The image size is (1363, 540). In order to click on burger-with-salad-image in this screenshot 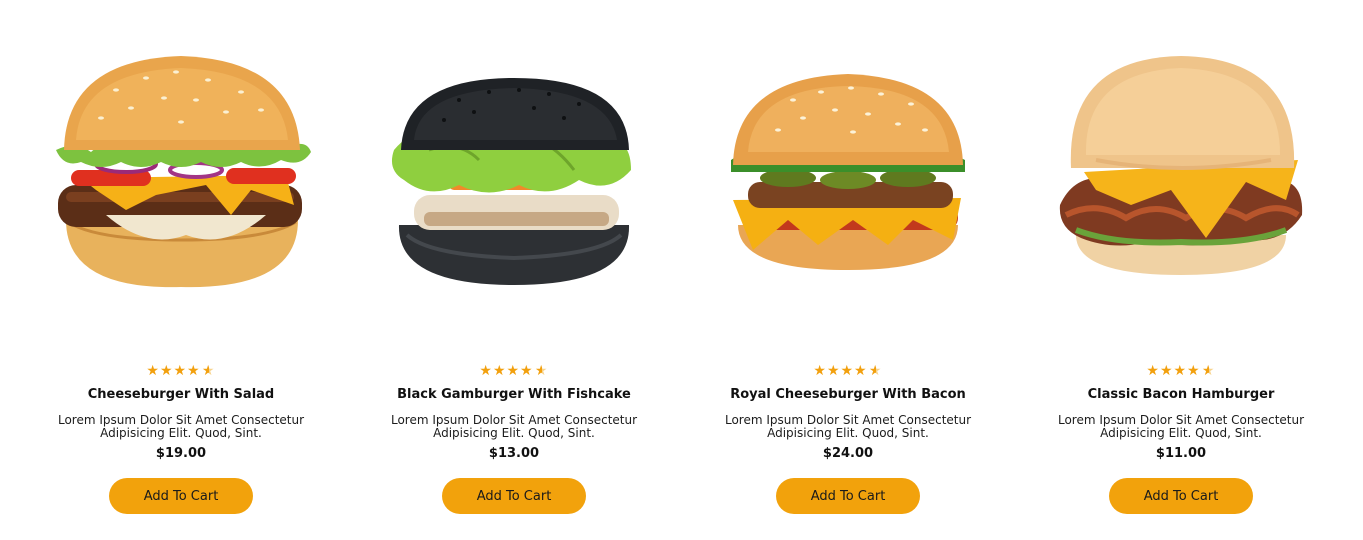, I will do `click(183, 172)`.